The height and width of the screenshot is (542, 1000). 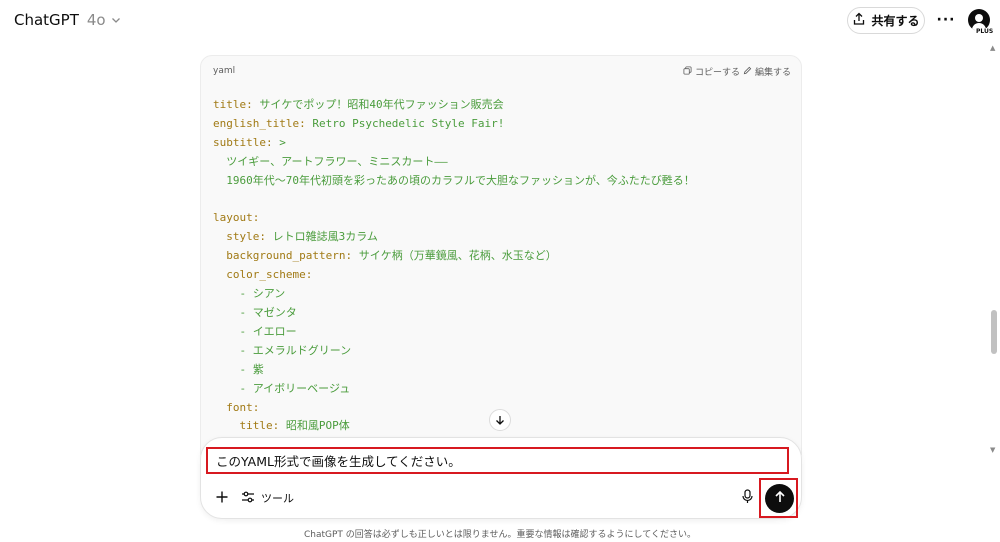 I want to click on yaml-value: サイケ柄（万華鏡風、花柄、水玉など）, so click(x=454, y=256).